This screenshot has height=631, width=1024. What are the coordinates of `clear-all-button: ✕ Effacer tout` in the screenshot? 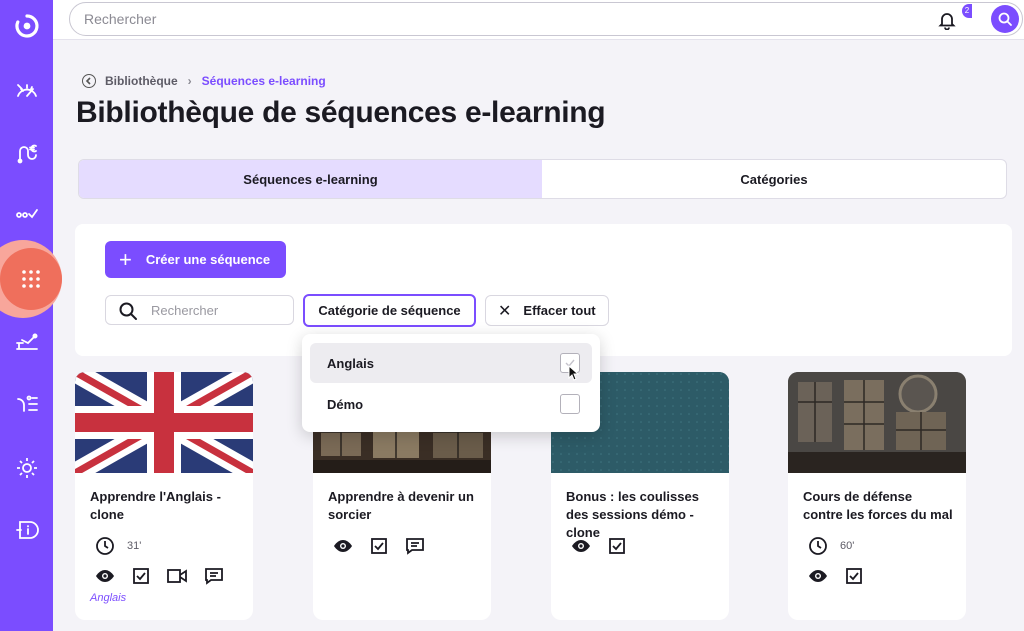 It's located at (547, 310).